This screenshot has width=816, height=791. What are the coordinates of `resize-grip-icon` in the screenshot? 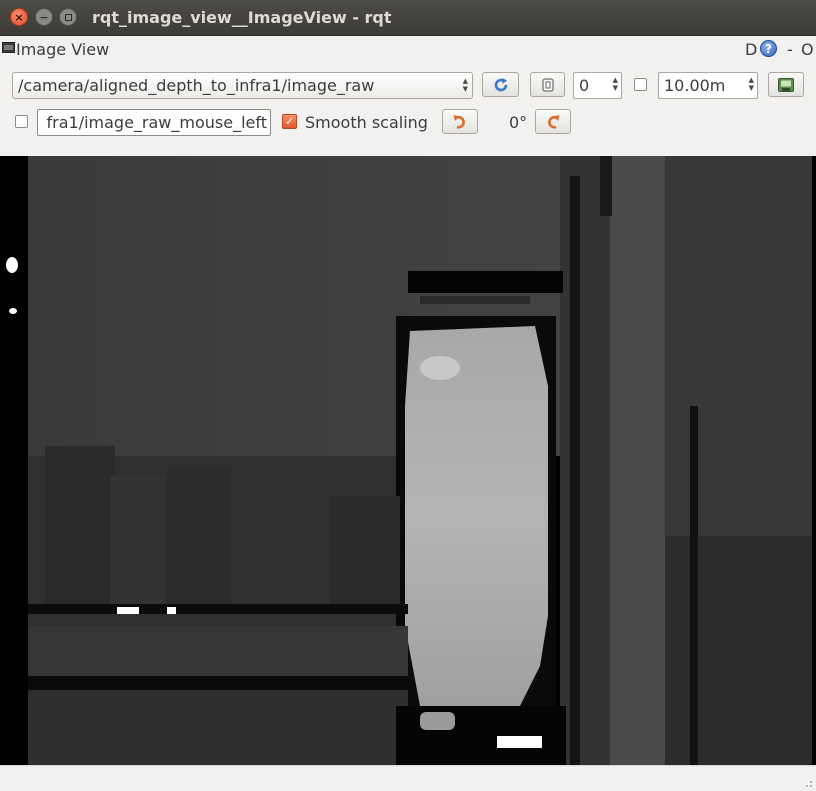 It's located at (808, 783).